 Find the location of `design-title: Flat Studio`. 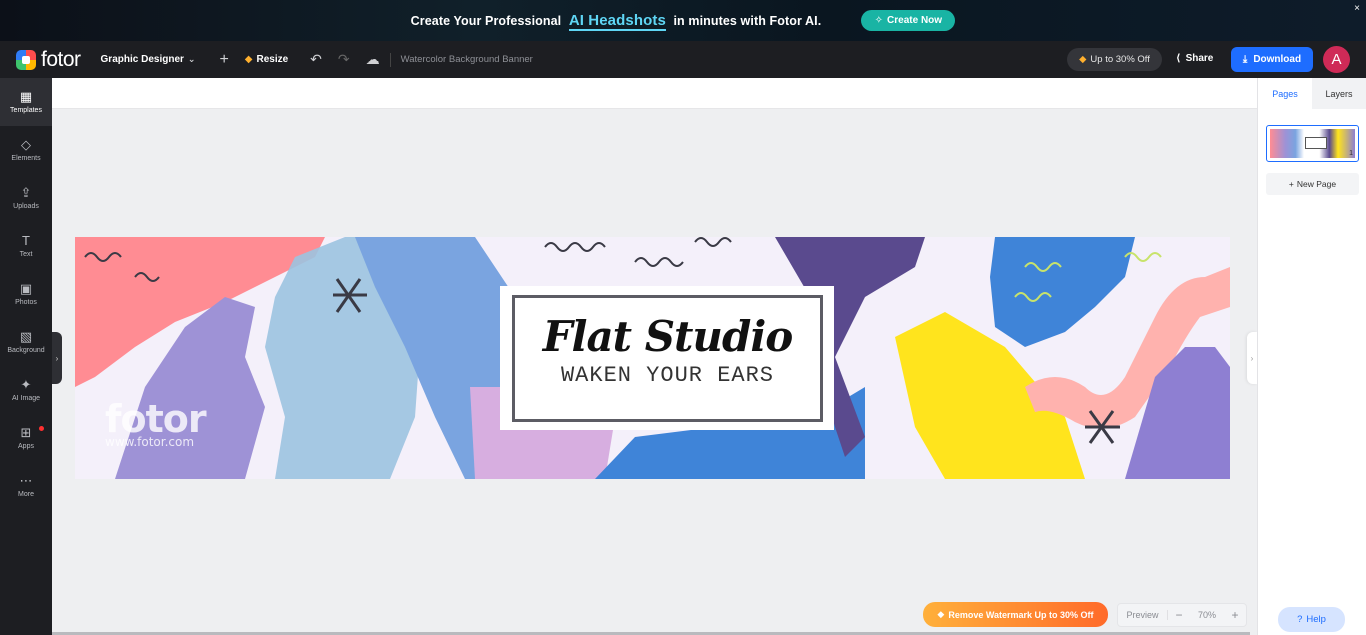

design-title: Flat Studio is located at coordinates (668, 336).